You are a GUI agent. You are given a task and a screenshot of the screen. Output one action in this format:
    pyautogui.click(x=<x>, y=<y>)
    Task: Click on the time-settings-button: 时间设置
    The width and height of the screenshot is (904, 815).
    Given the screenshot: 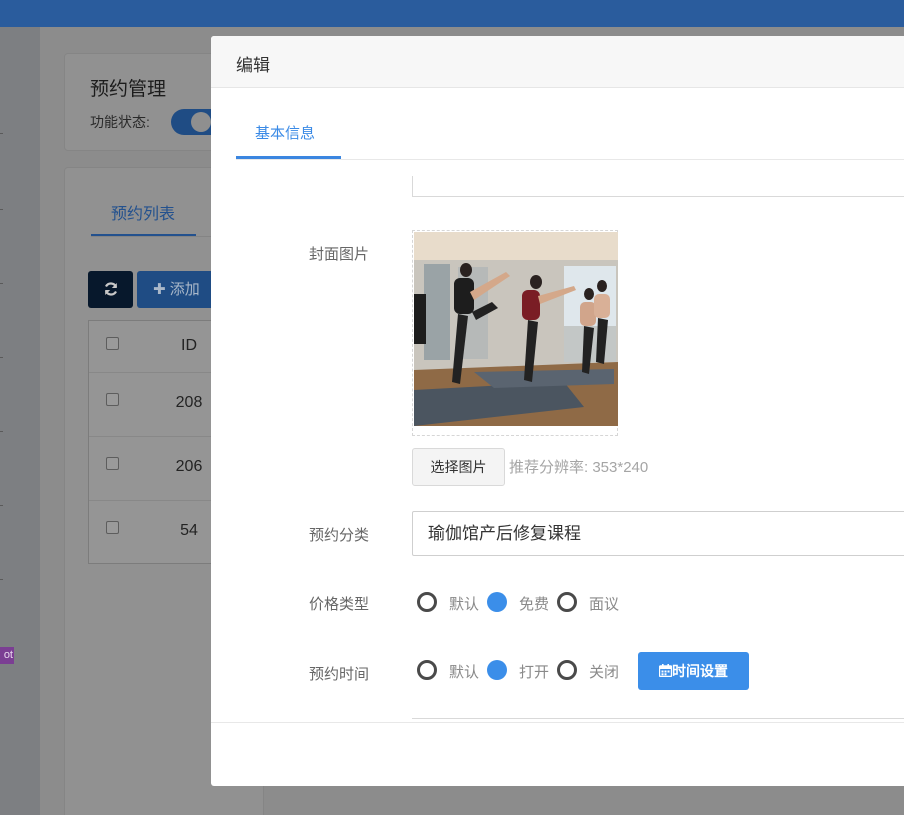 What is the action you would take?
    pyautogui.click(x=693, y=671)
    